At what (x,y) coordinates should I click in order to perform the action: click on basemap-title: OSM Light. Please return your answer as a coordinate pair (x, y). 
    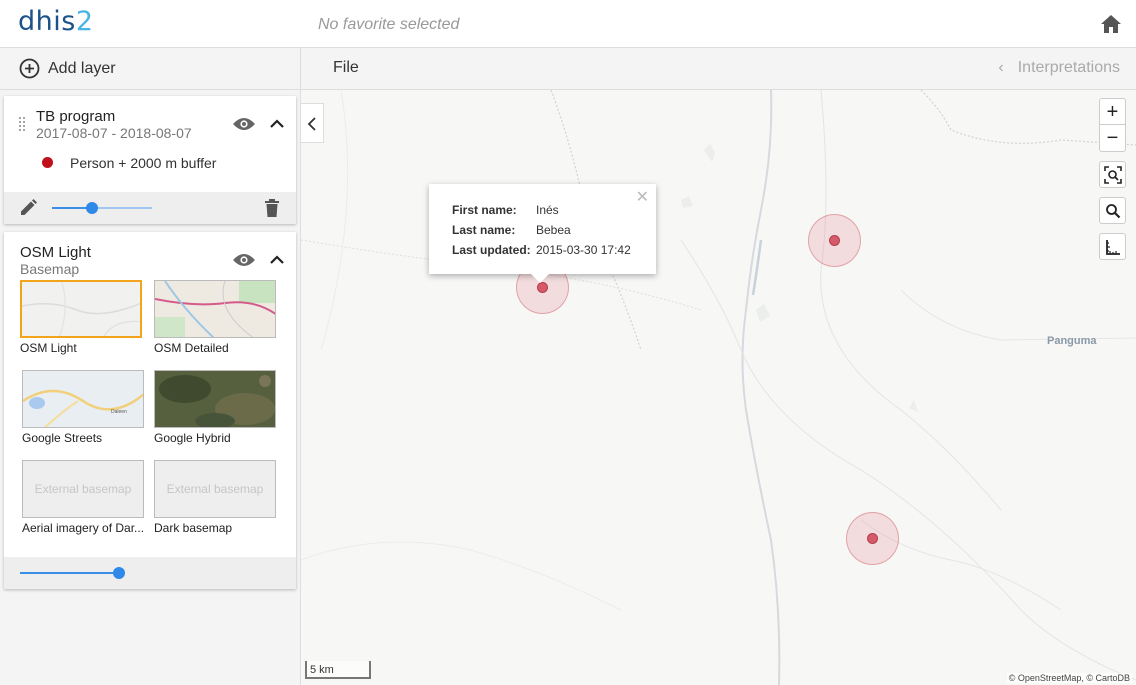
    Looking at the image, I should click on (55, 252).